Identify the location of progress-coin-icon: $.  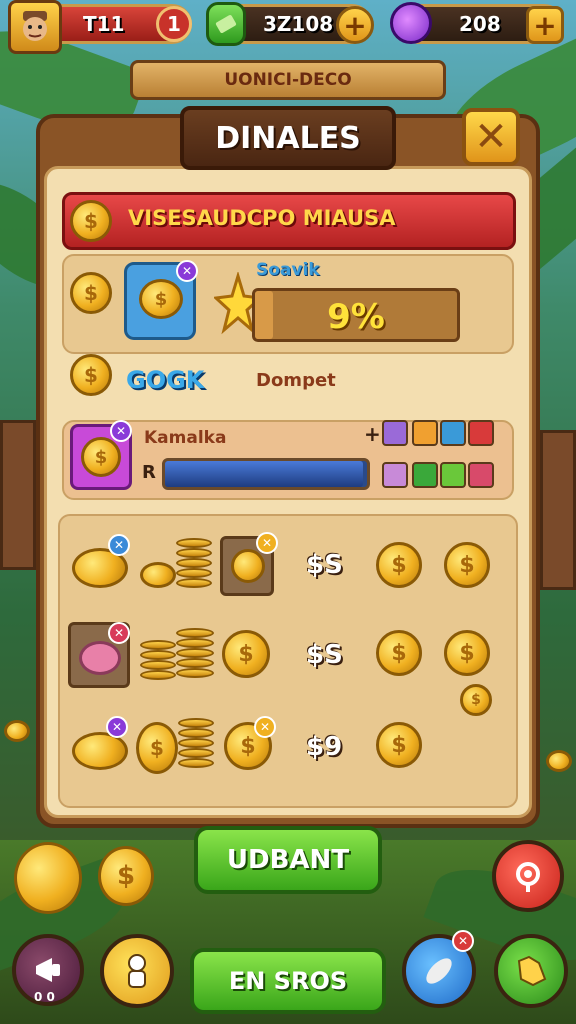
(91, 293).